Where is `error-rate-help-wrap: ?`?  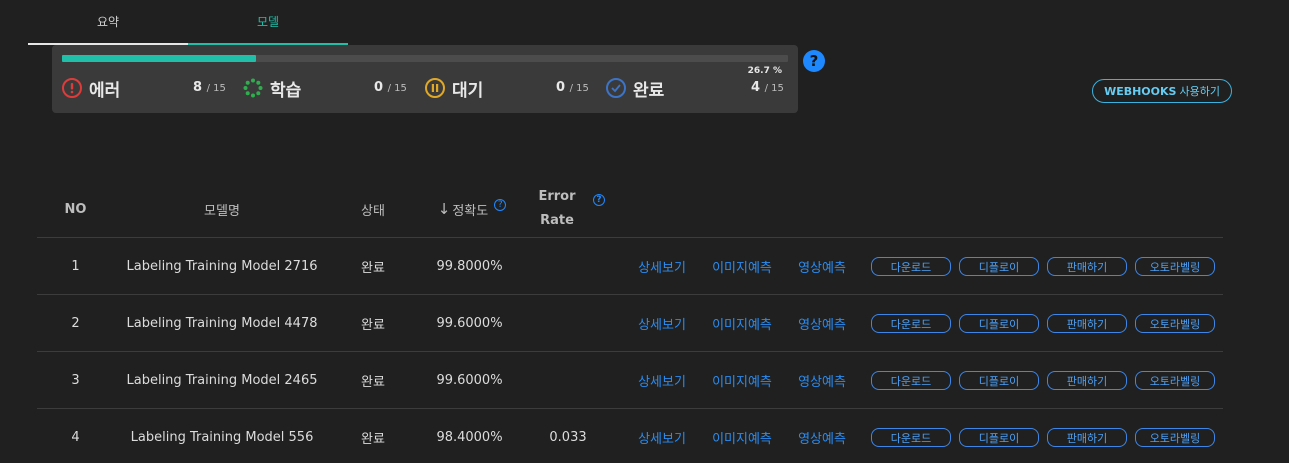
error-rate-help-wrap: ? is located at coordinates (599, 200).